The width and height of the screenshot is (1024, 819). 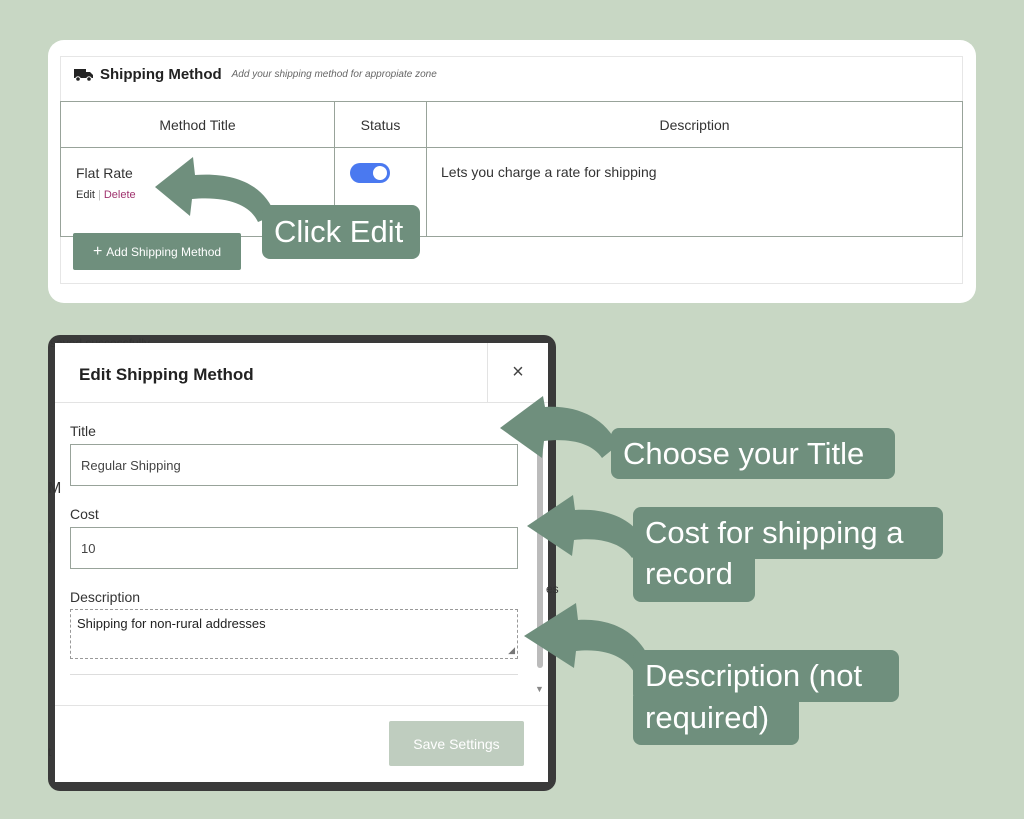 I want to click on arrow-title, so click(x=559, y=427).